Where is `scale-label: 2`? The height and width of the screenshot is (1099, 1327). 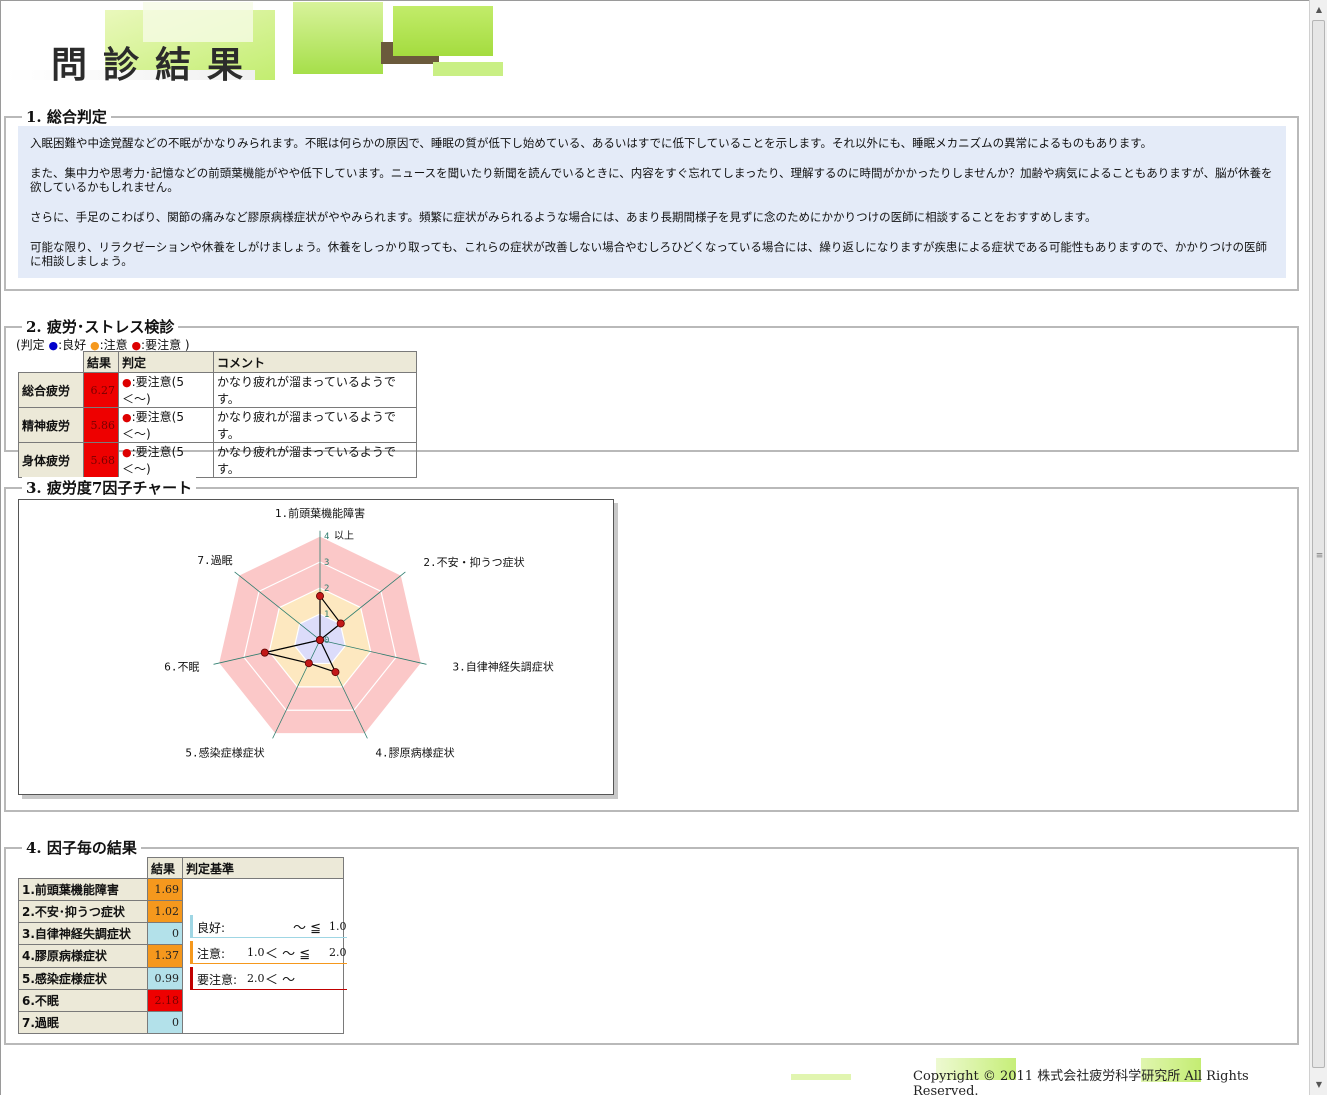 scale-label: 2 is located at coordinates (326, 589).